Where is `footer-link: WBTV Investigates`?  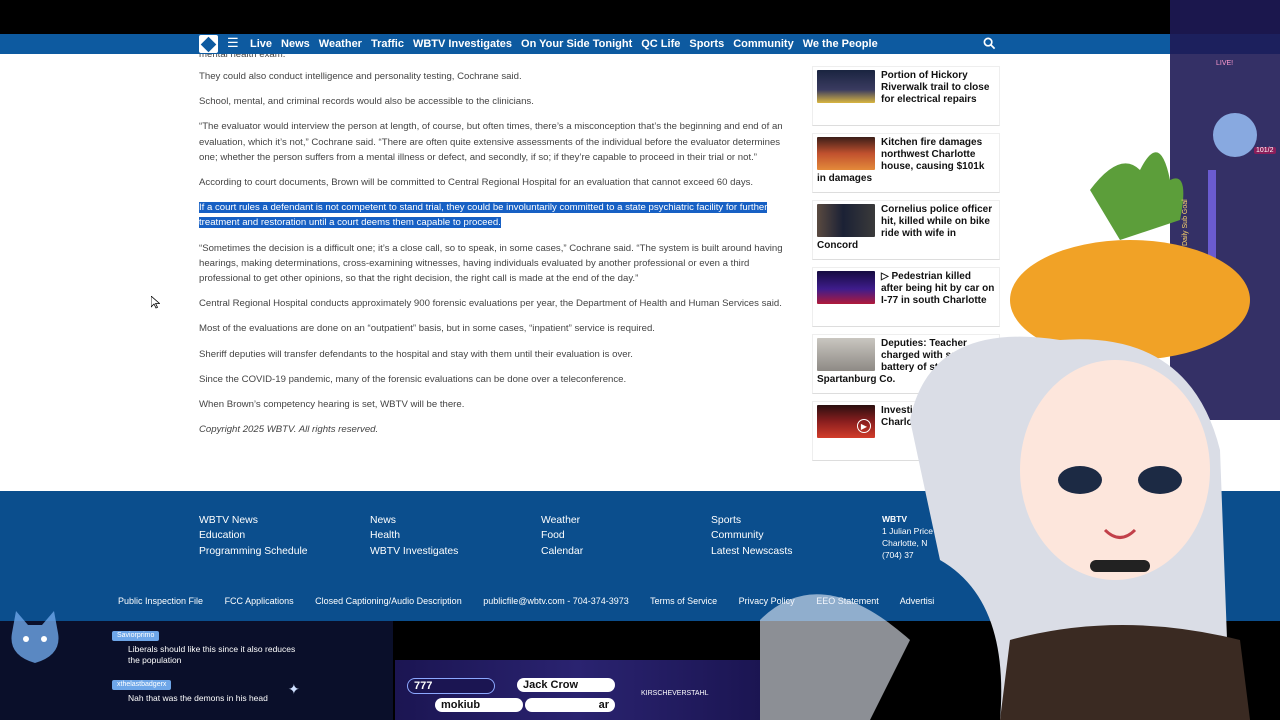 footer-link: WBTV Investigates is located at coordinates (414, 551).